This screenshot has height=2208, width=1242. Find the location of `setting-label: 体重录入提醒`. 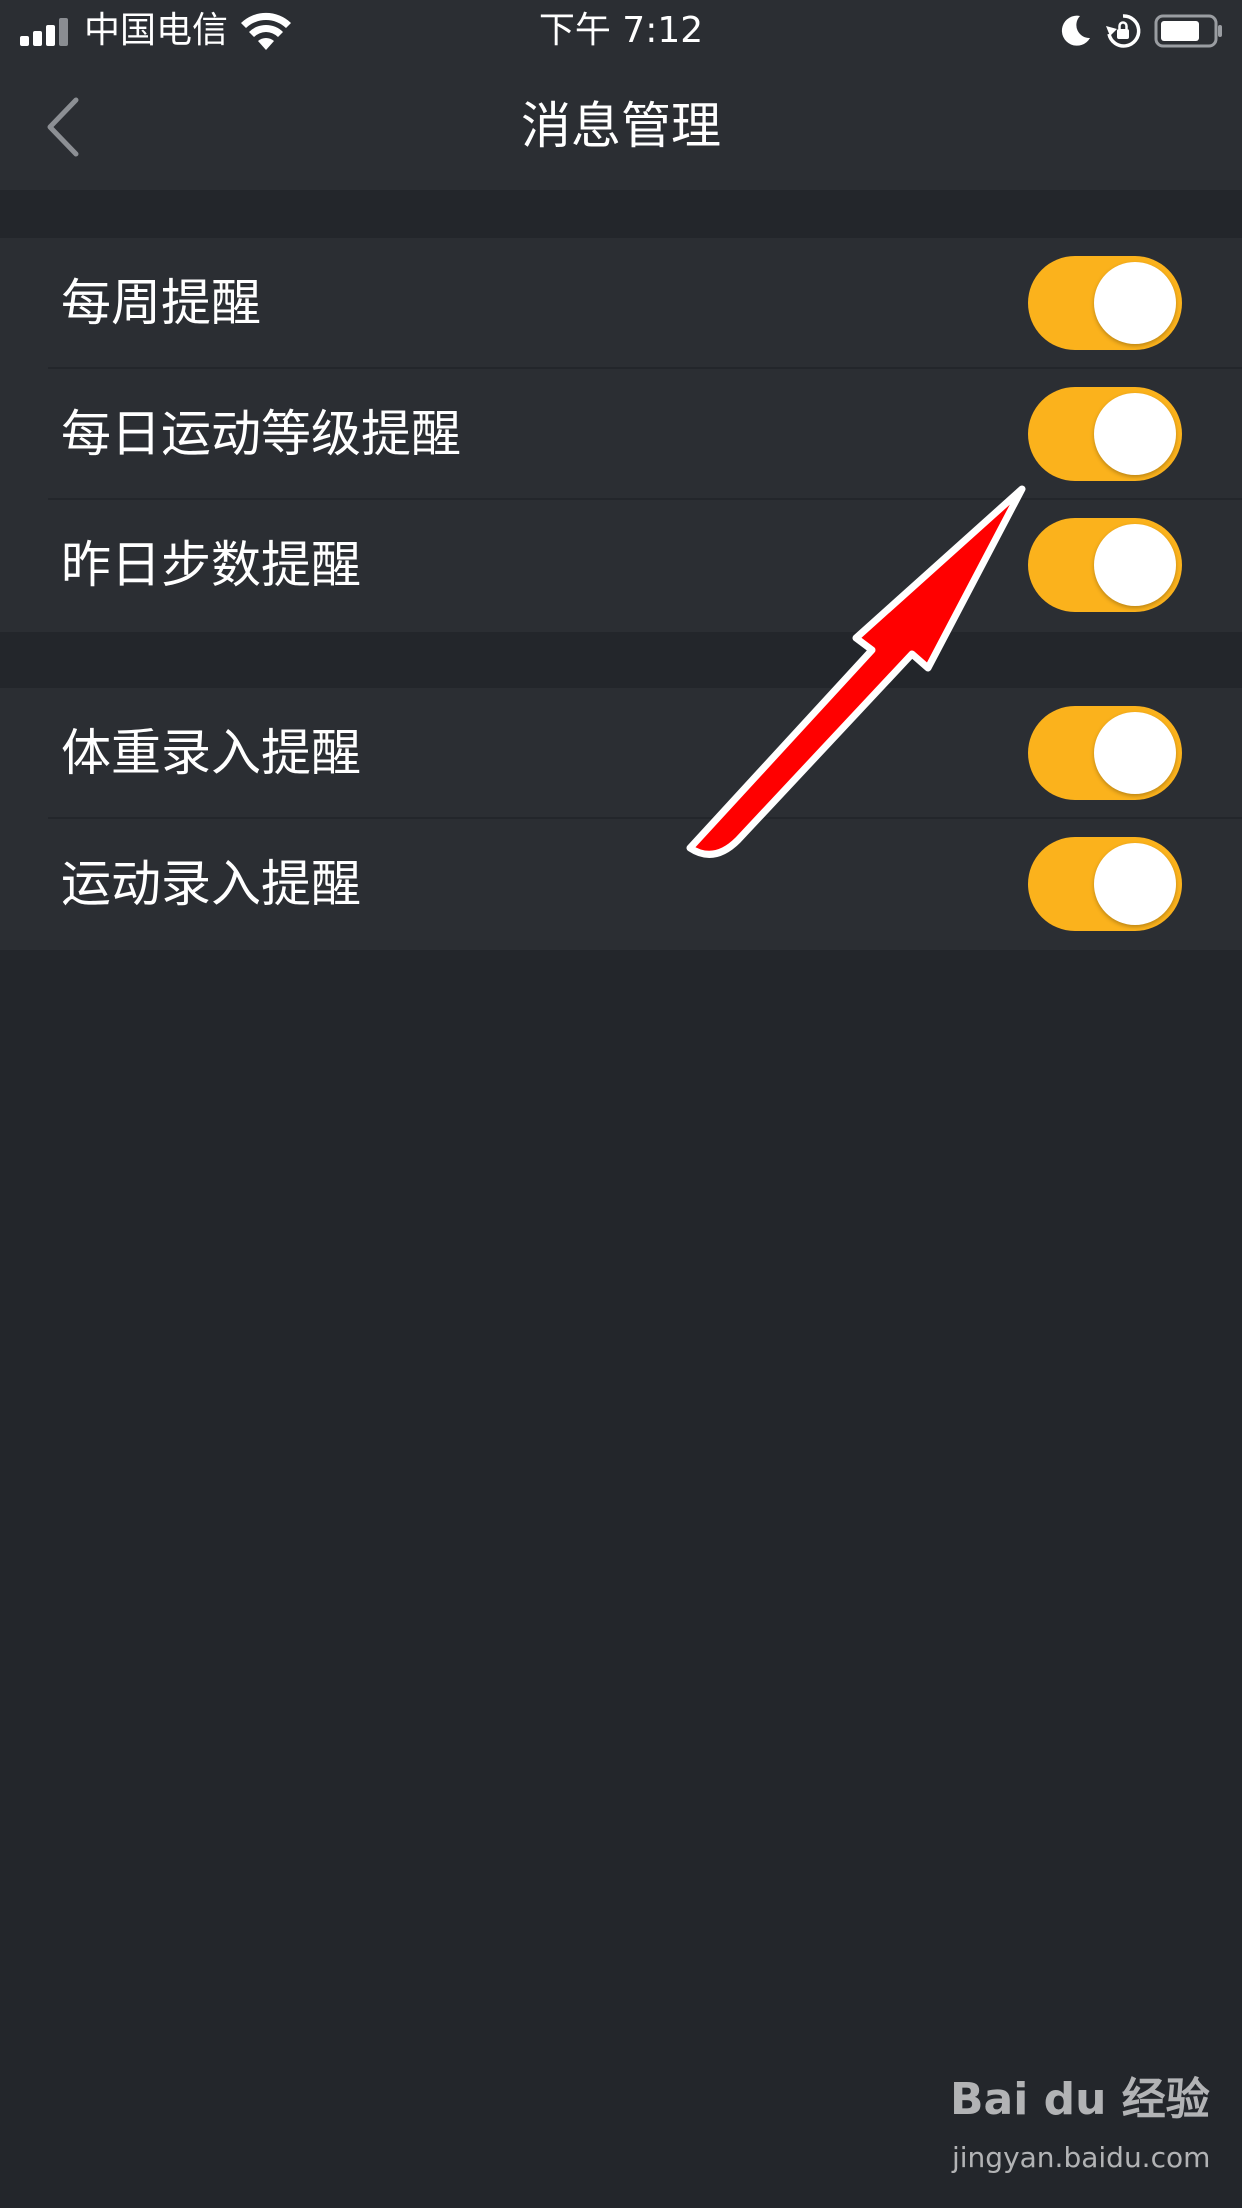

setting-label: 体重录入提醒 is located at coordinates (211, 753).